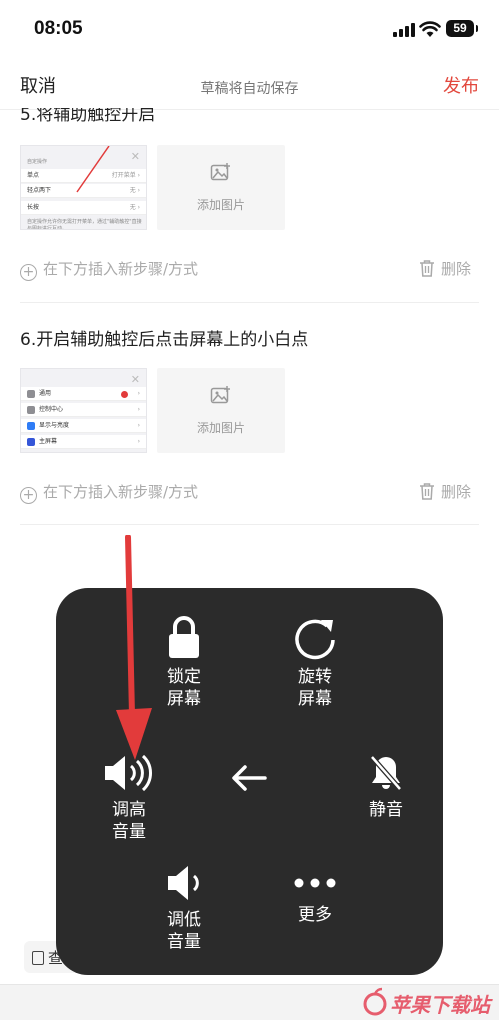 Image resolution: width=499 pixels, height=1020 pixels. Describe the element at coordinates (315, 663) in the screenshot. I see `rotate-screen-button: 旋转 屏幕` at that location.